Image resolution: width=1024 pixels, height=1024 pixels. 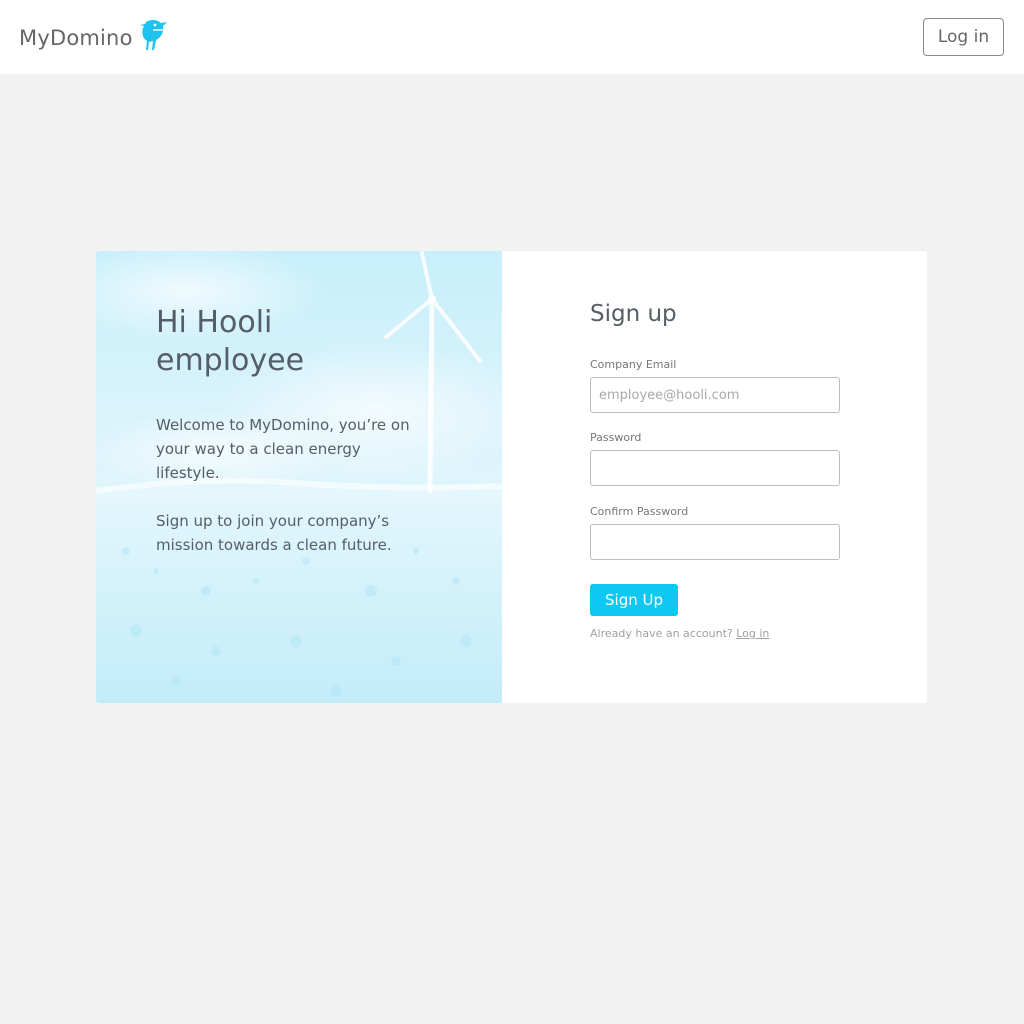 I want to click on form-title: Sign up, so click(x=633, y=314).